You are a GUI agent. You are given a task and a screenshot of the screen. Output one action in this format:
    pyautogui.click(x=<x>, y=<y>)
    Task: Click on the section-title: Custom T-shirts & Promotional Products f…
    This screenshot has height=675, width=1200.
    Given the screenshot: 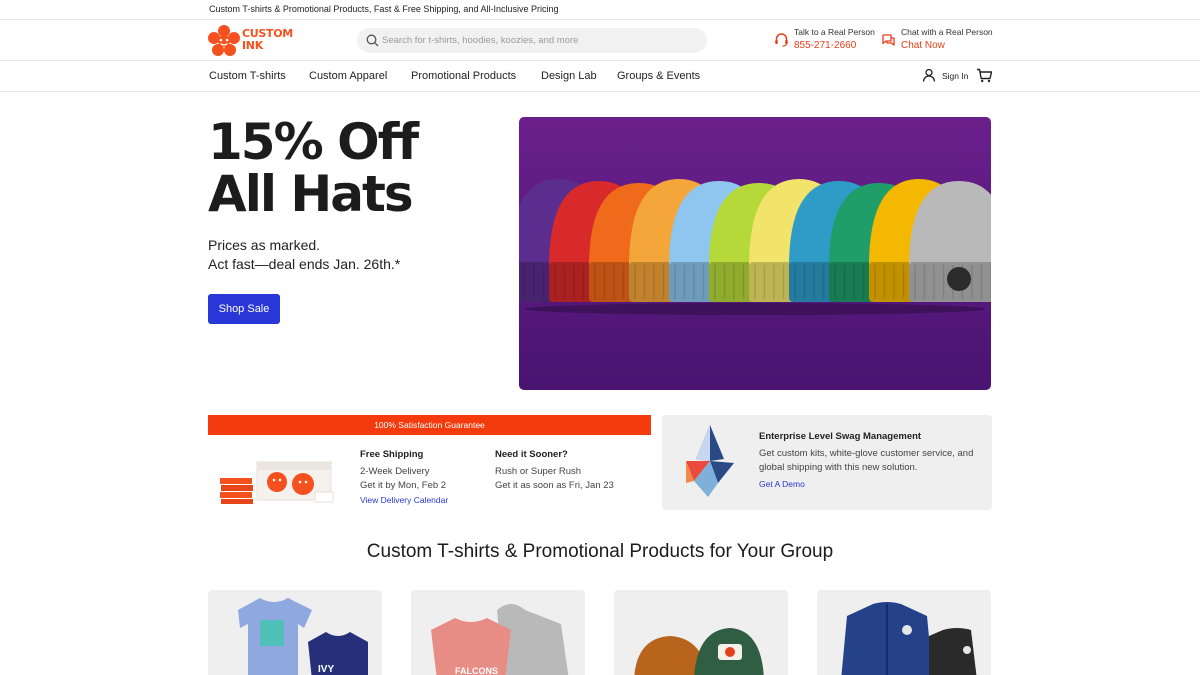 What is the action you would take?
    pyautogui.click(x=600, y=551)
    